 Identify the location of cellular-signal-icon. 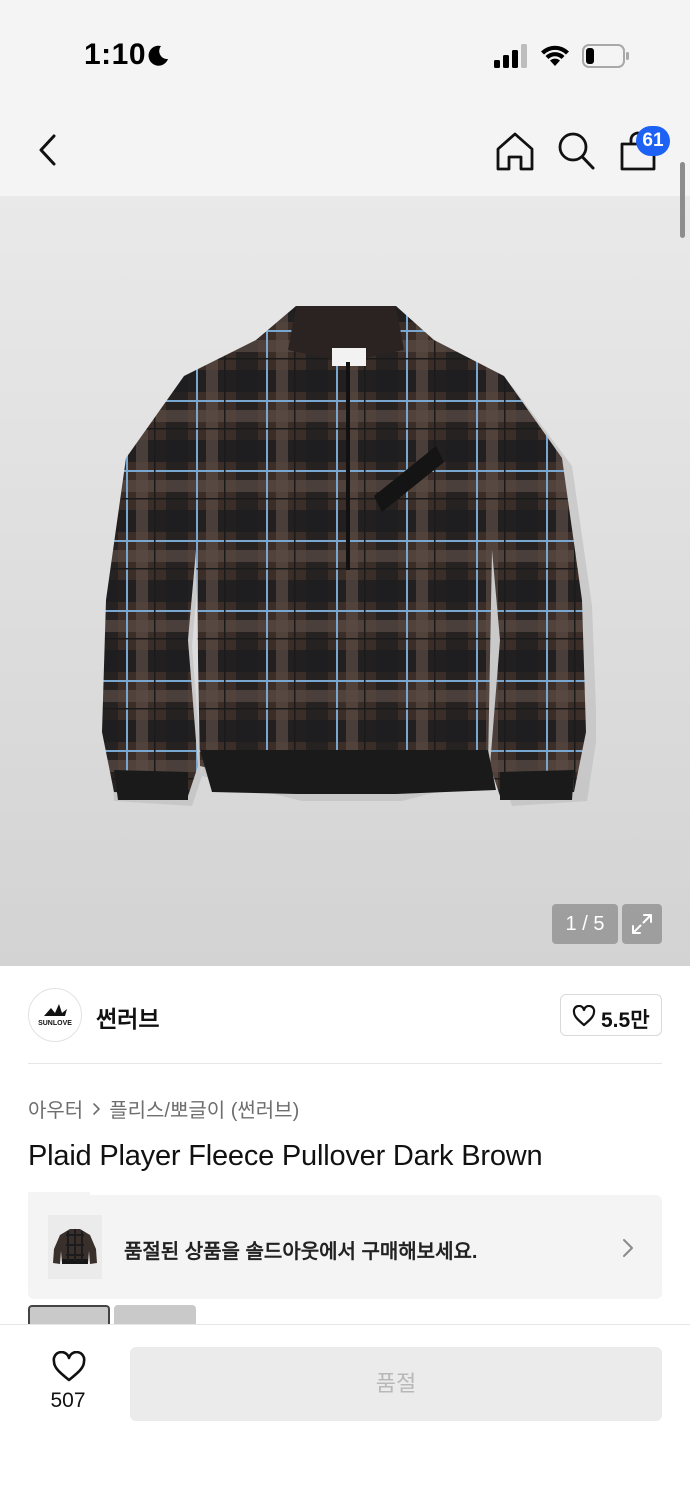
(510, 56).